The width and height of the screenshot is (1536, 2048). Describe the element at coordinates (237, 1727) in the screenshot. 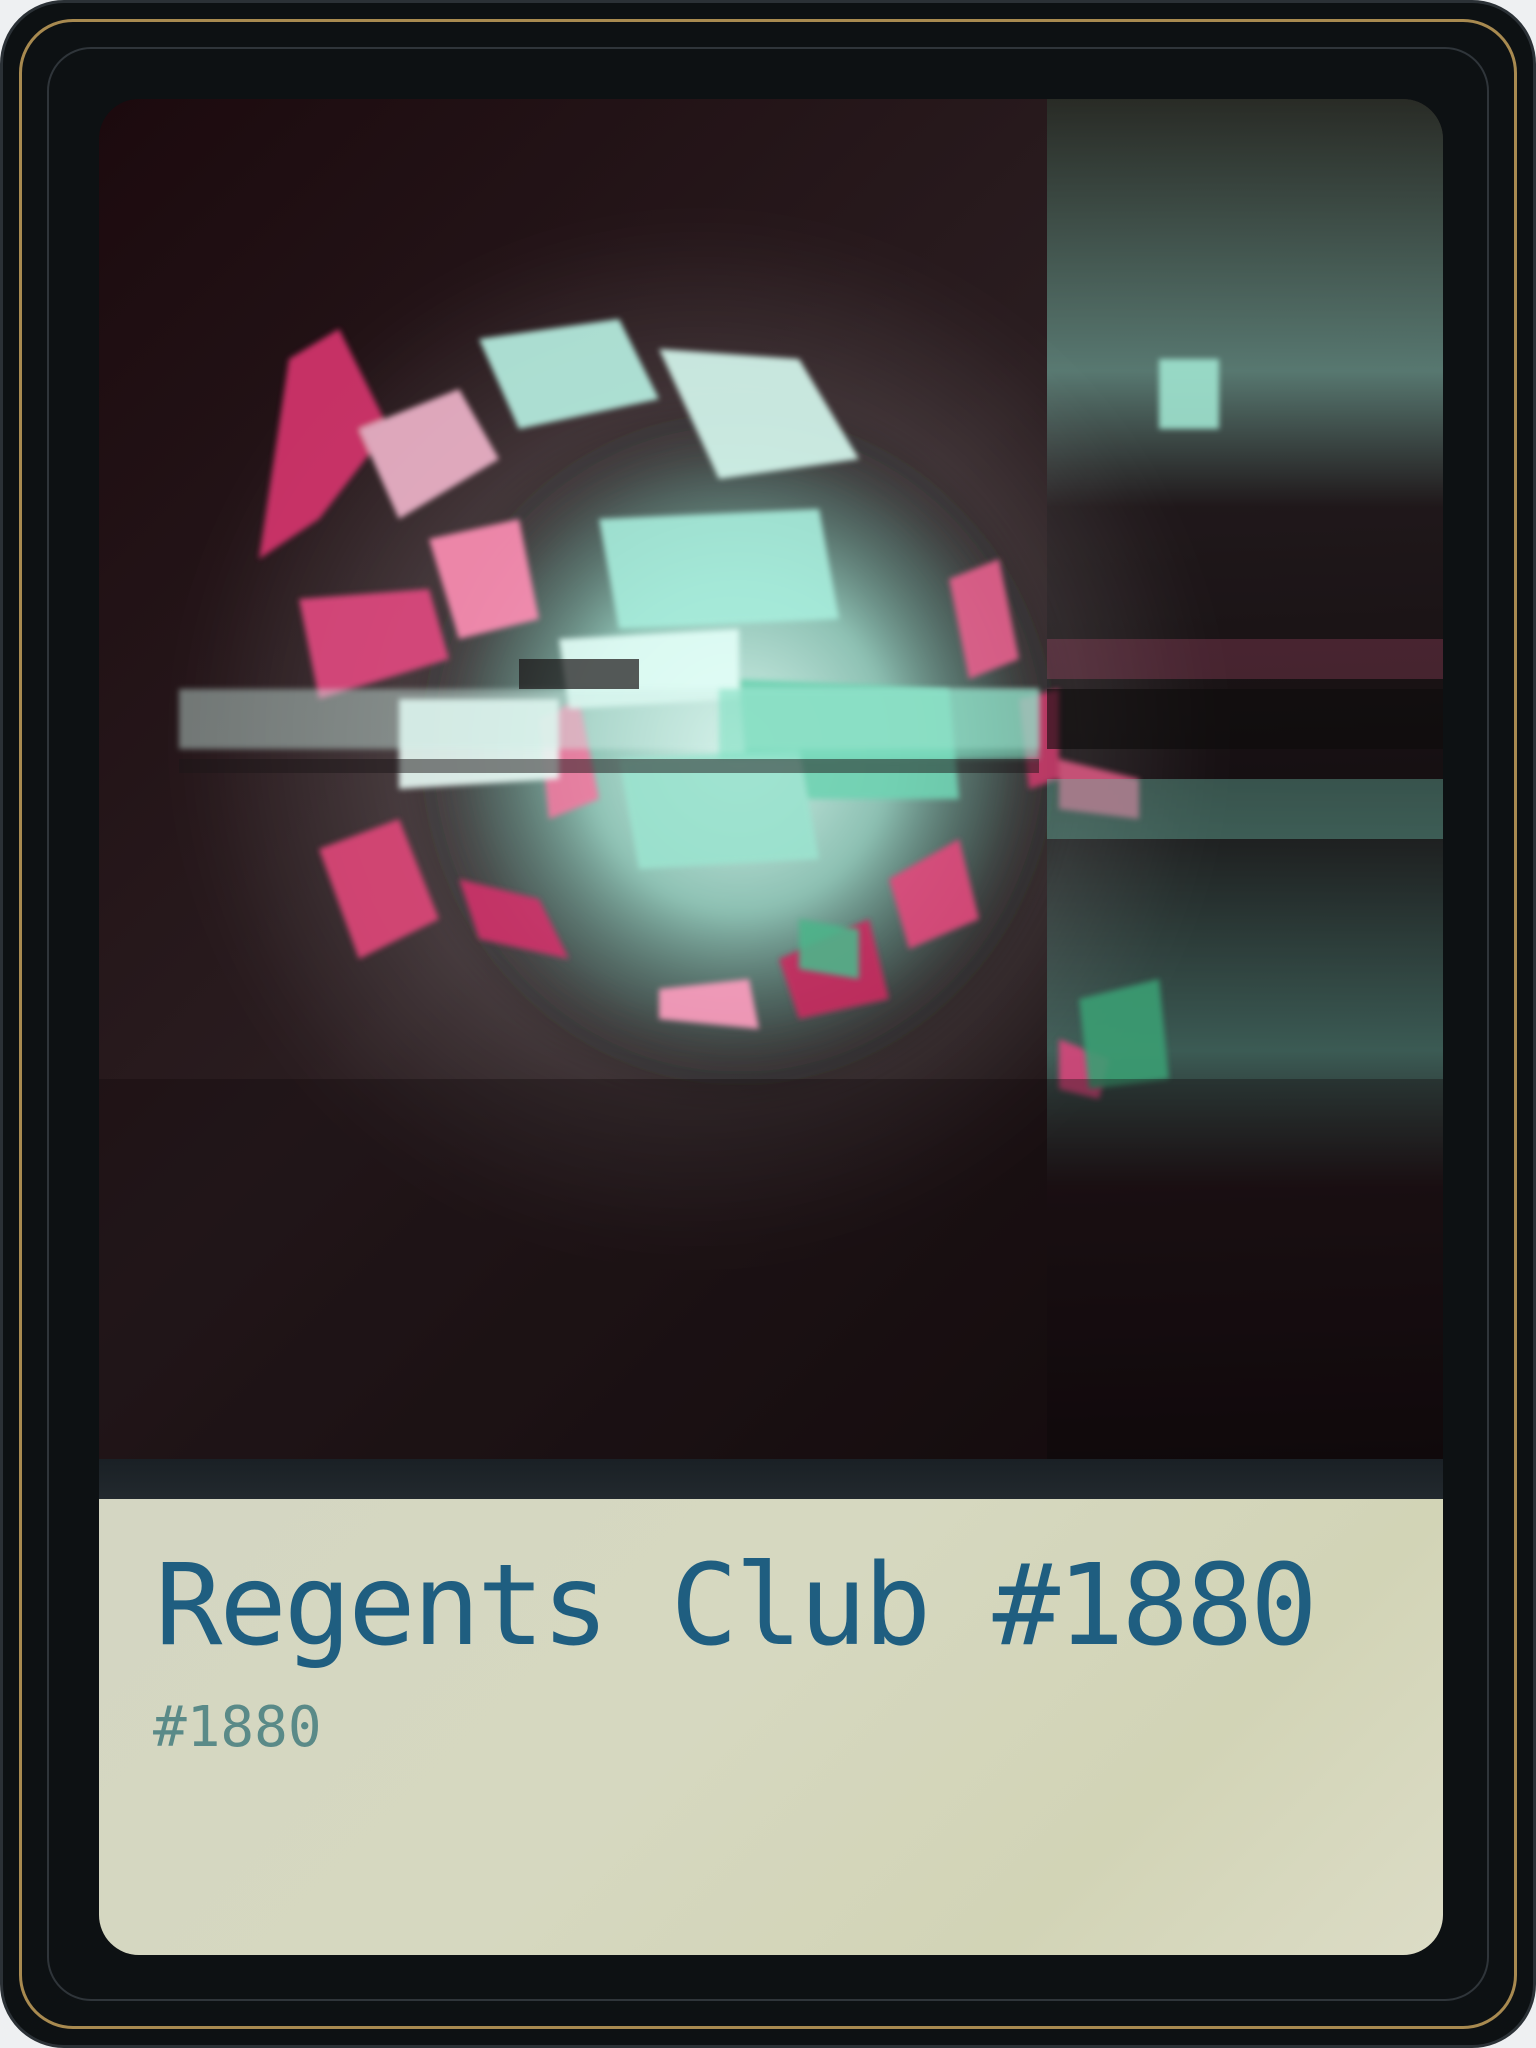

I see `token-id: #1880` at that location.